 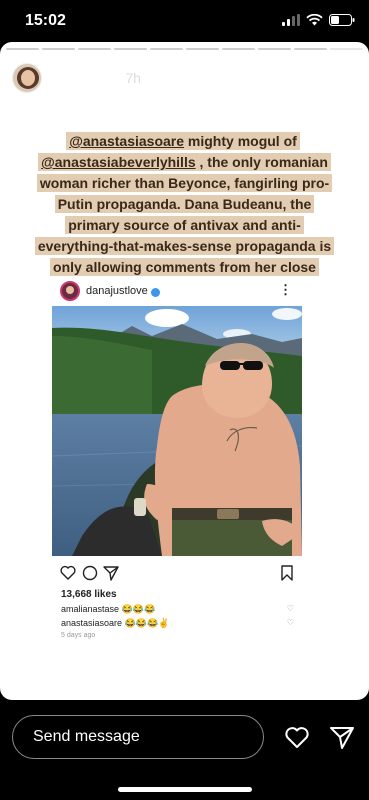 I want to click on send-icon, so click(x=342, y=737).